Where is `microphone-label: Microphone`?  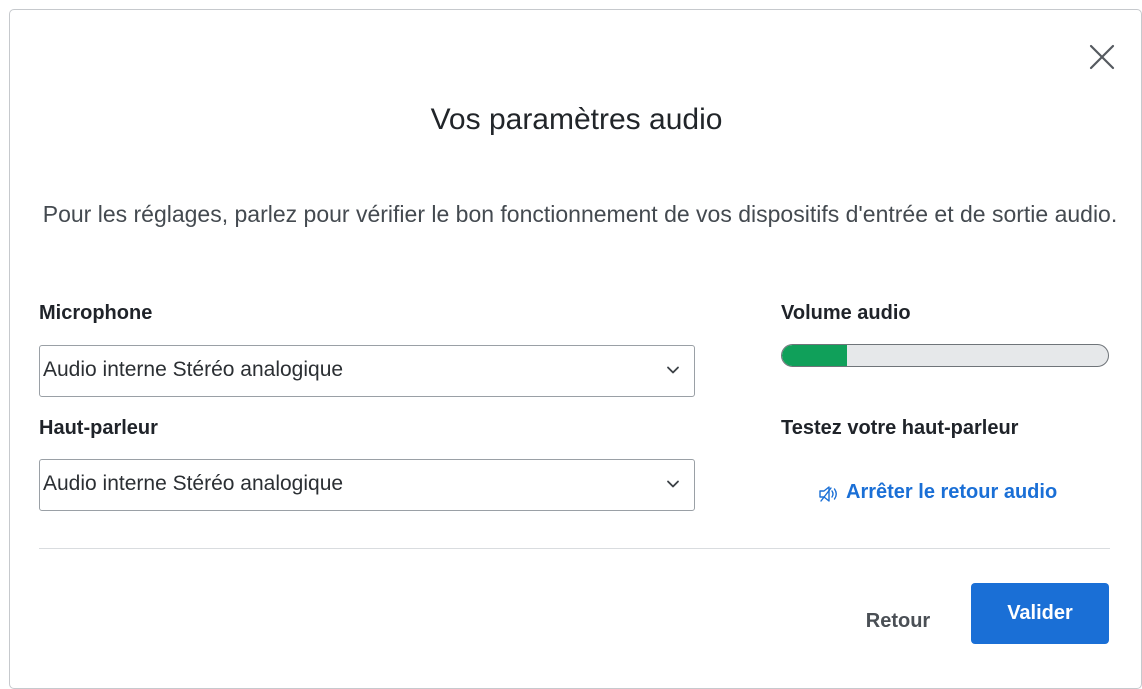
microphone-label: Microphone is located at coordinates (96, 313).